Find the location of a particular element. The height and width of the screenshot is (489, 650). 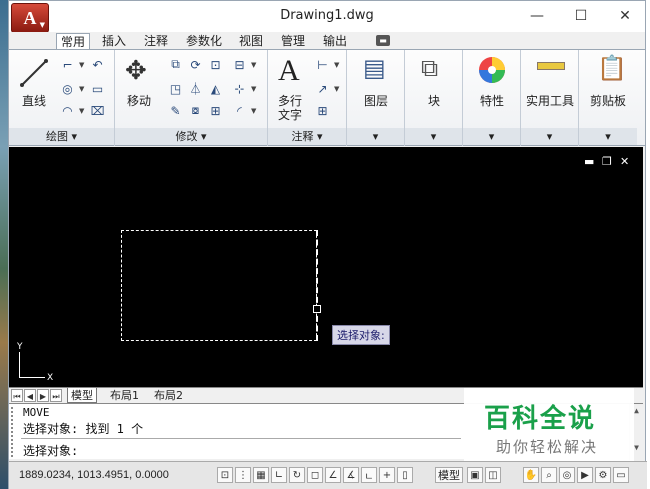

quick-view-layouts-icon: ▣ is located at coordinates (475, 475).